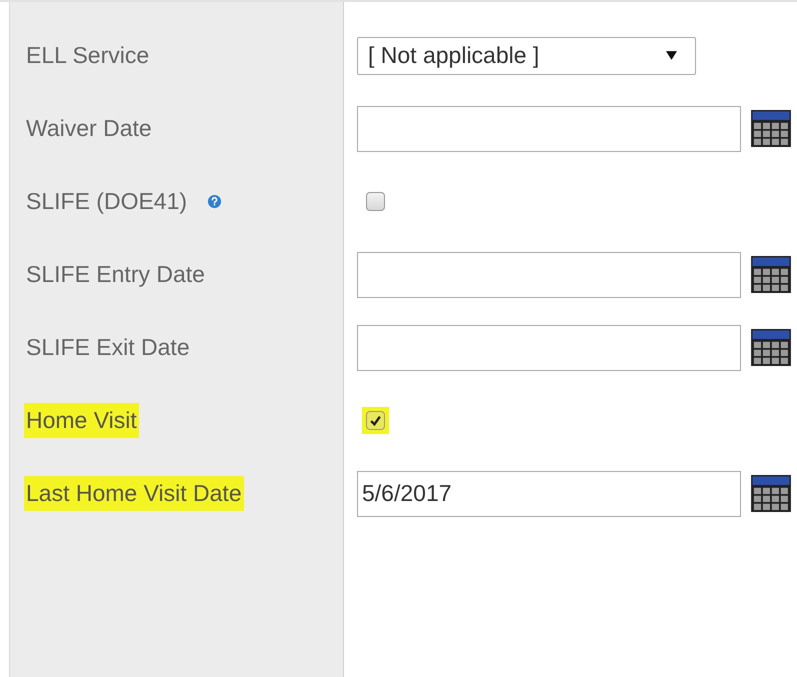 The height and width of the screenshot is (677, 797). I want to click on dropdown: [ Not applicable ], so click(526, 55).